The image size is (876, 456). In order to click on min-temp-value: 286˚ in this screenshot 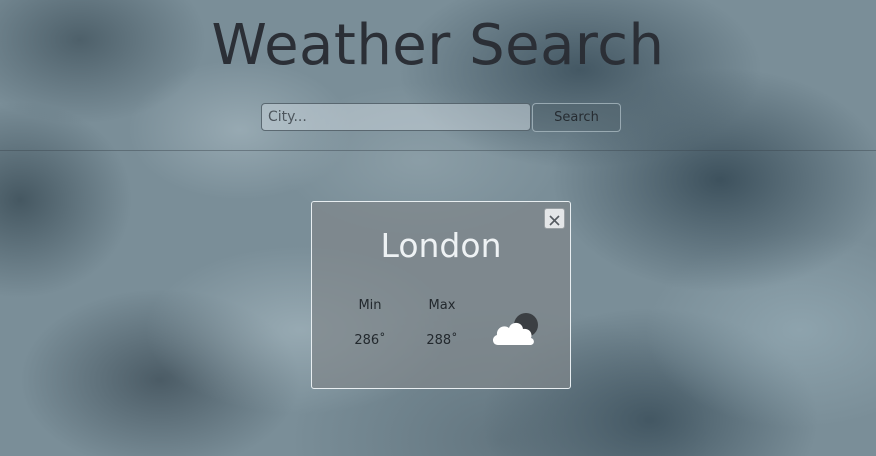, I will do `click(370, 340)`.